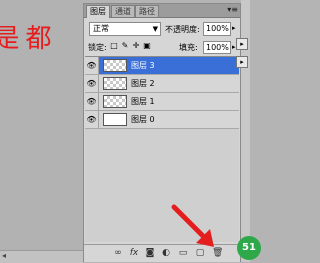 The image size is (320, 263). I want to click on delete-layer-icon: 🗑, so click(217, 253).